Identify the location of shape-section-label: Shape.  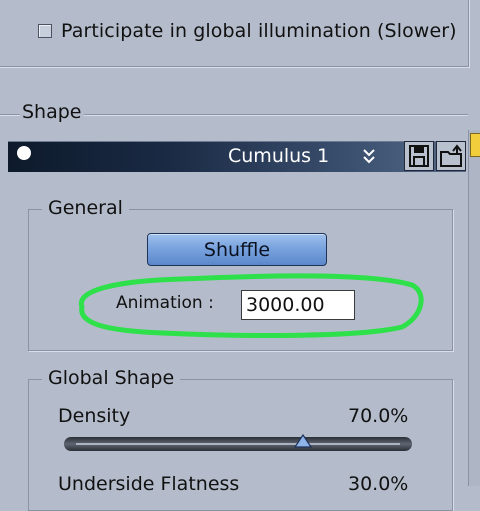
(52, 112).